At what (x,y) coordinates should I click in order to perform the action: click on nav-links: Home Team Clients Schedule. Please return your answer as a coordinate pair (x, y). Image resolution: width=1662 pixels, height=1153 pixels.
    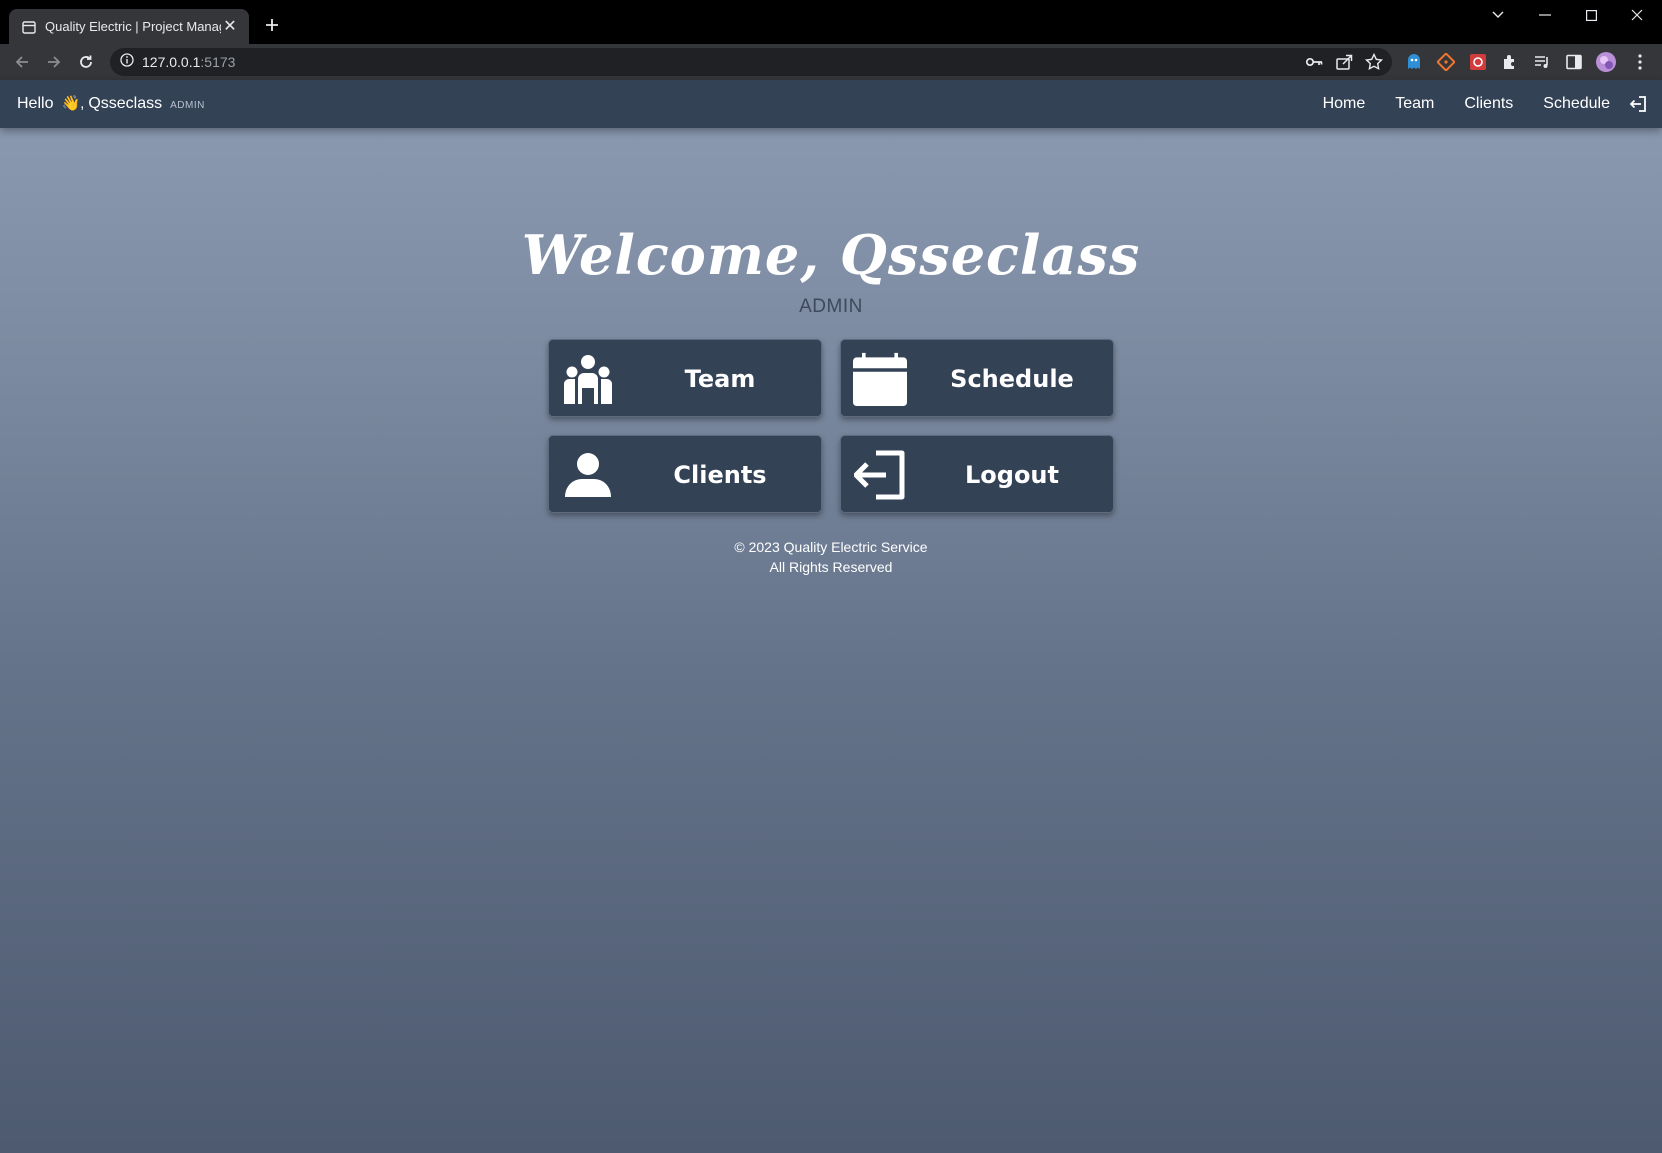
    Looking at the image, I should click on (1471, 104).